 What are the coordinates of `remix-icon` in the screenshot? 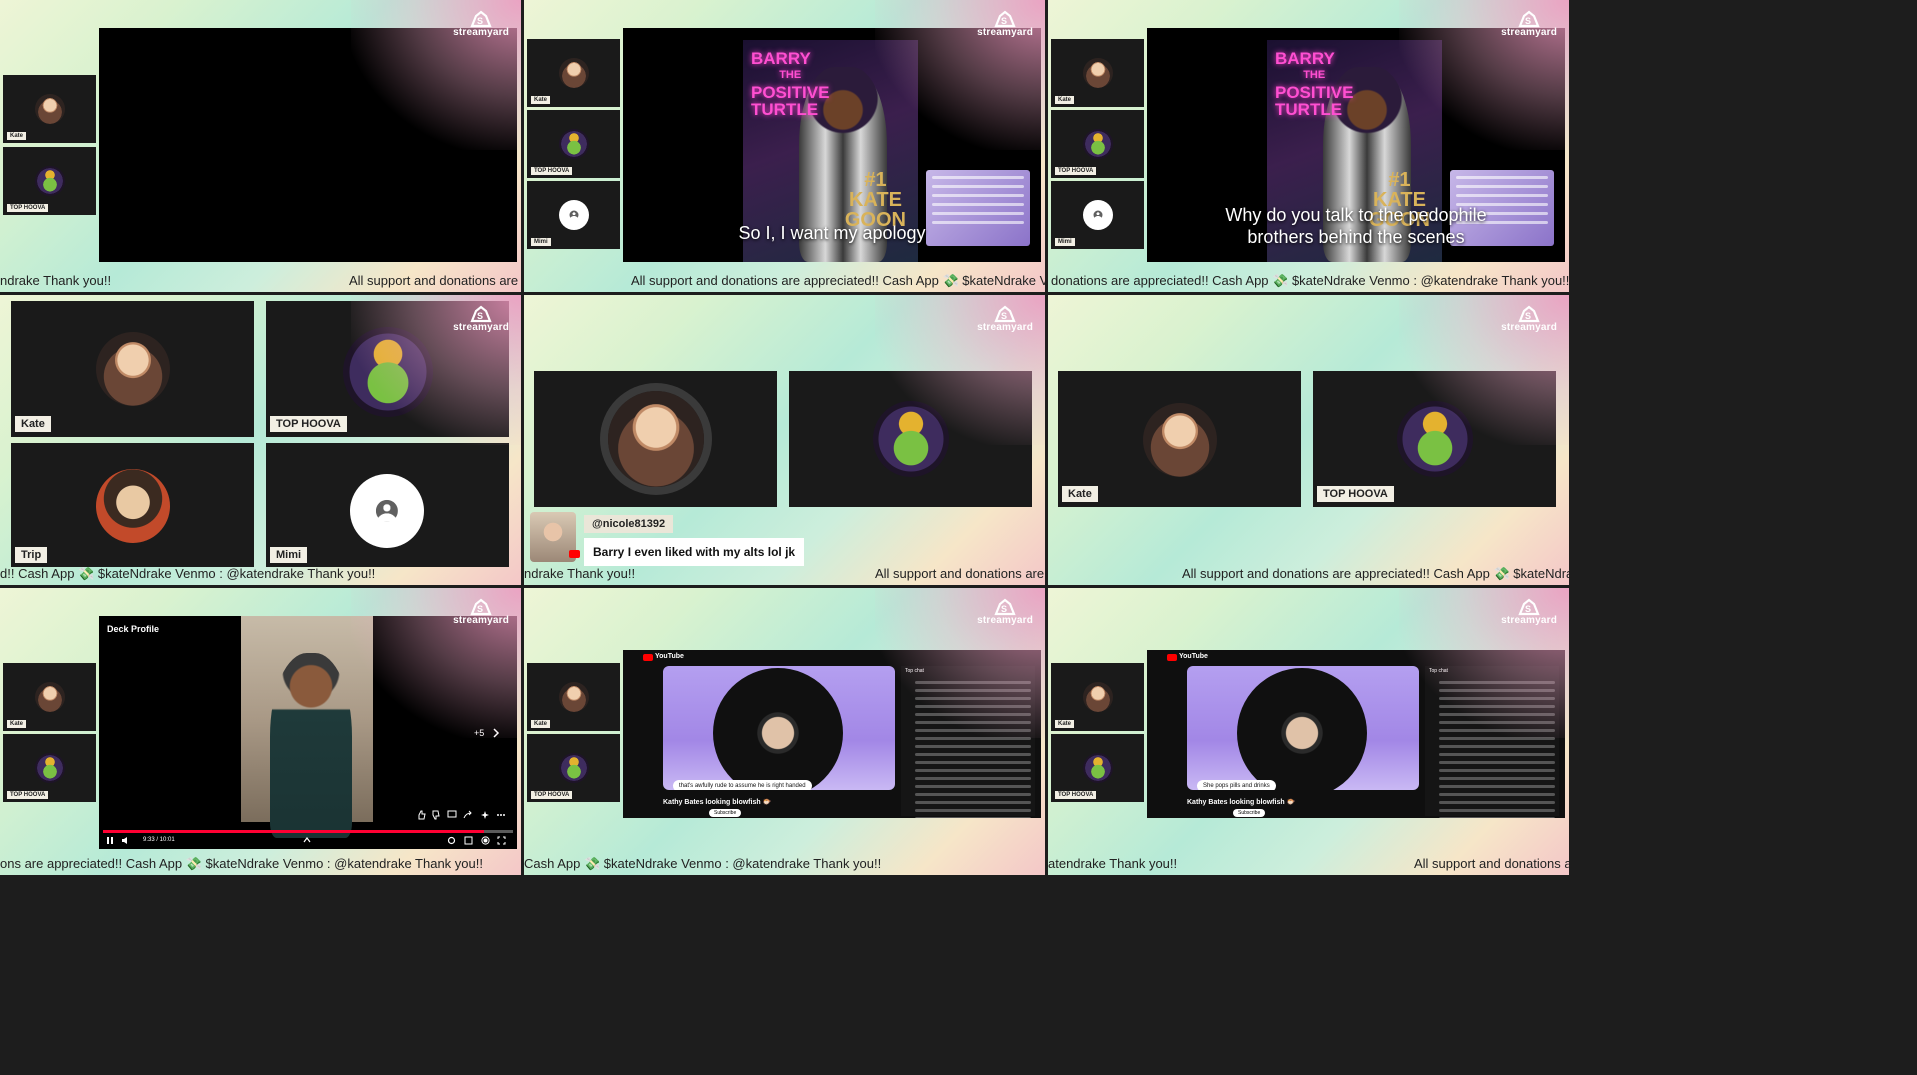 It's located at (485, 815).